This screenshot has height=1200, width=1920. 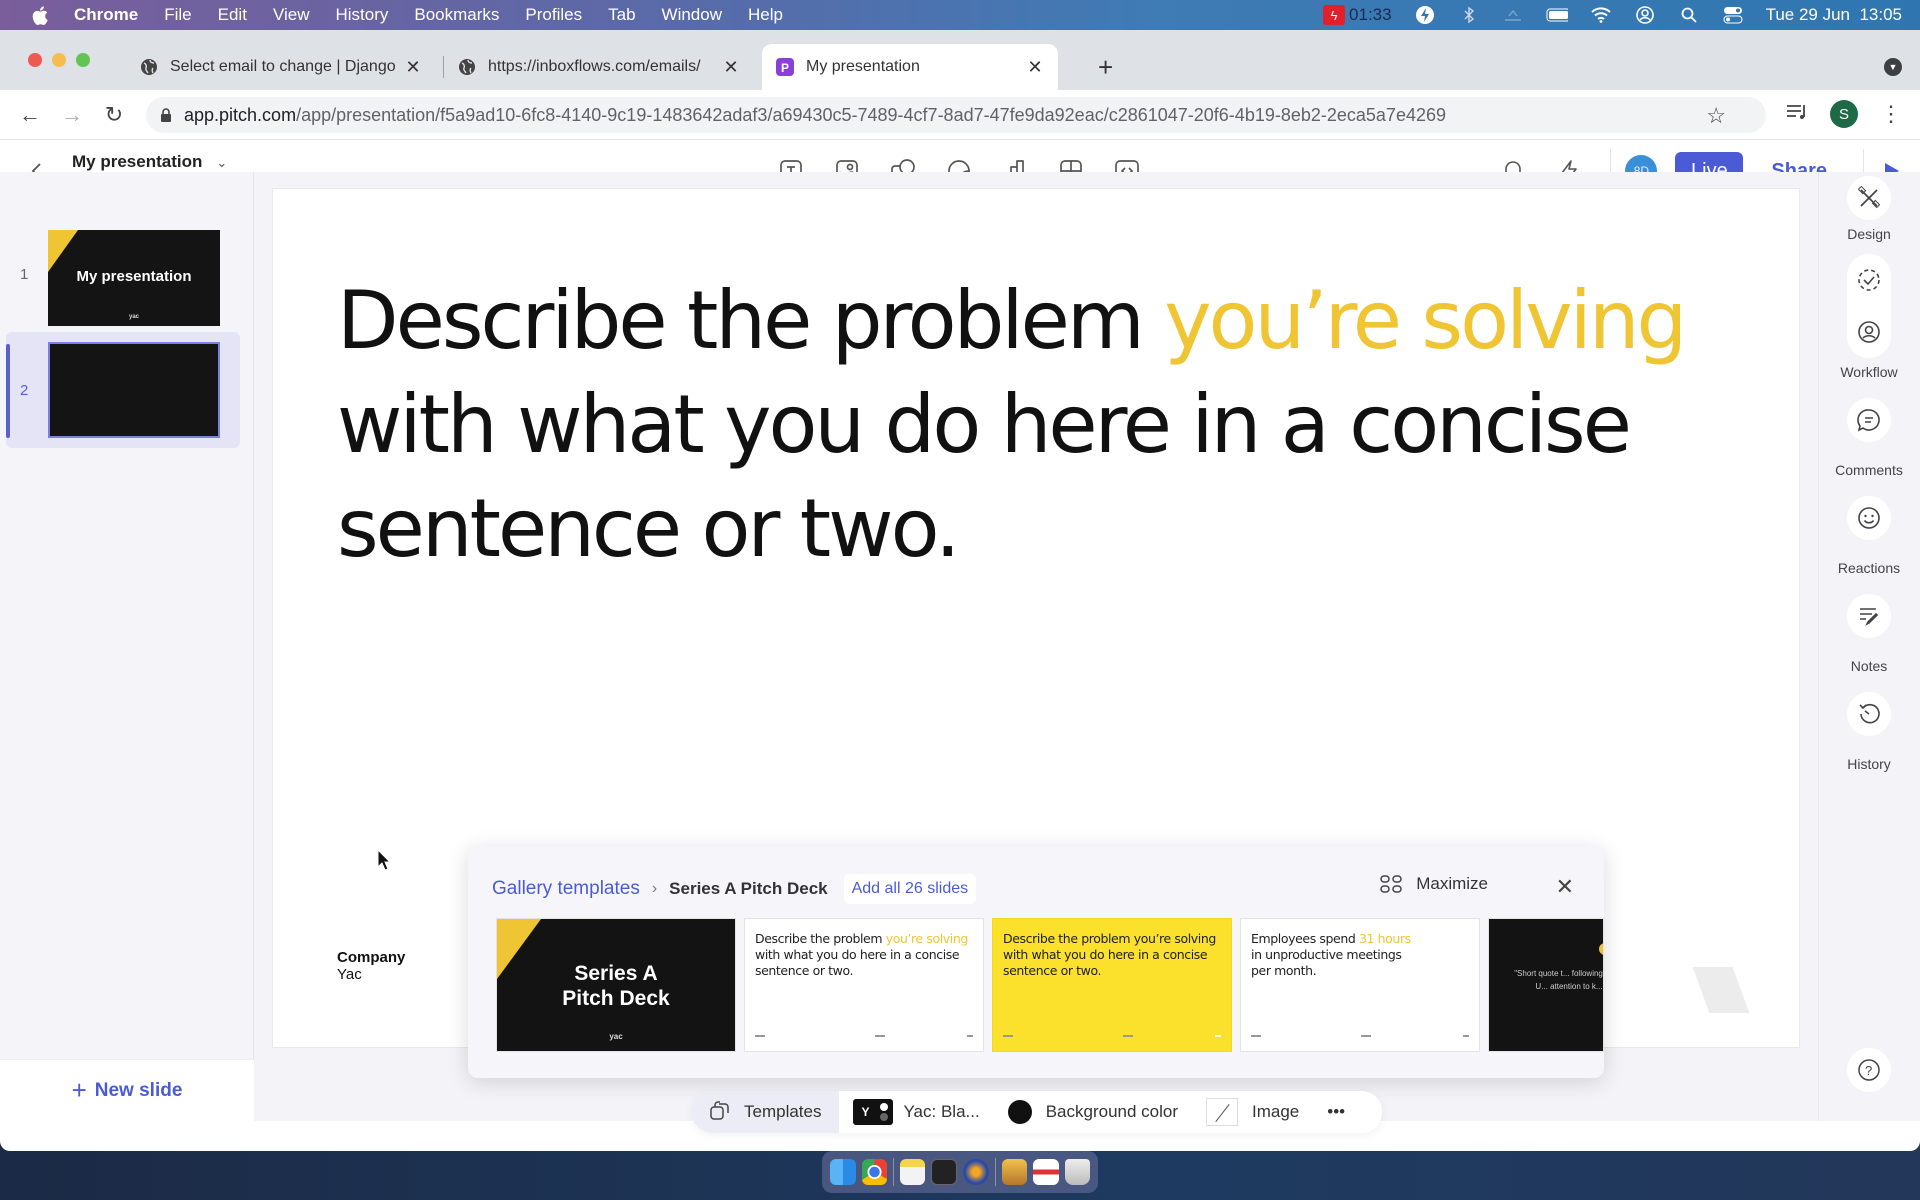 I want to click on menubar-clock: Tue 29 Jun 13:05, so click(x=1834, y=15).